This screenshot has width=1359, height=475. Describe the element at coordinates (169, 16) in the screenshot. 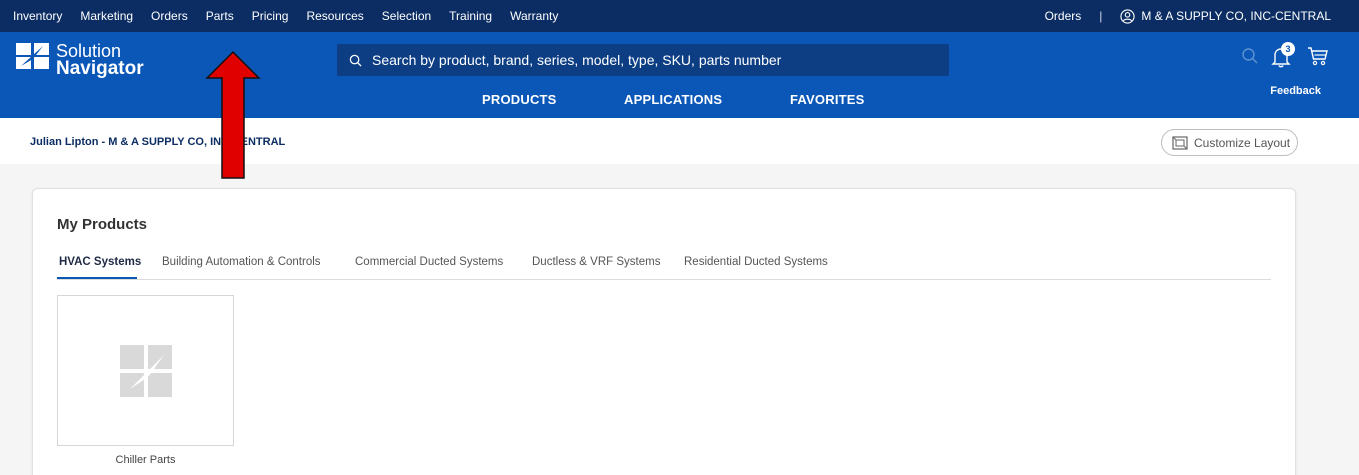

I see `top-menu-orders: Orders` at that location.